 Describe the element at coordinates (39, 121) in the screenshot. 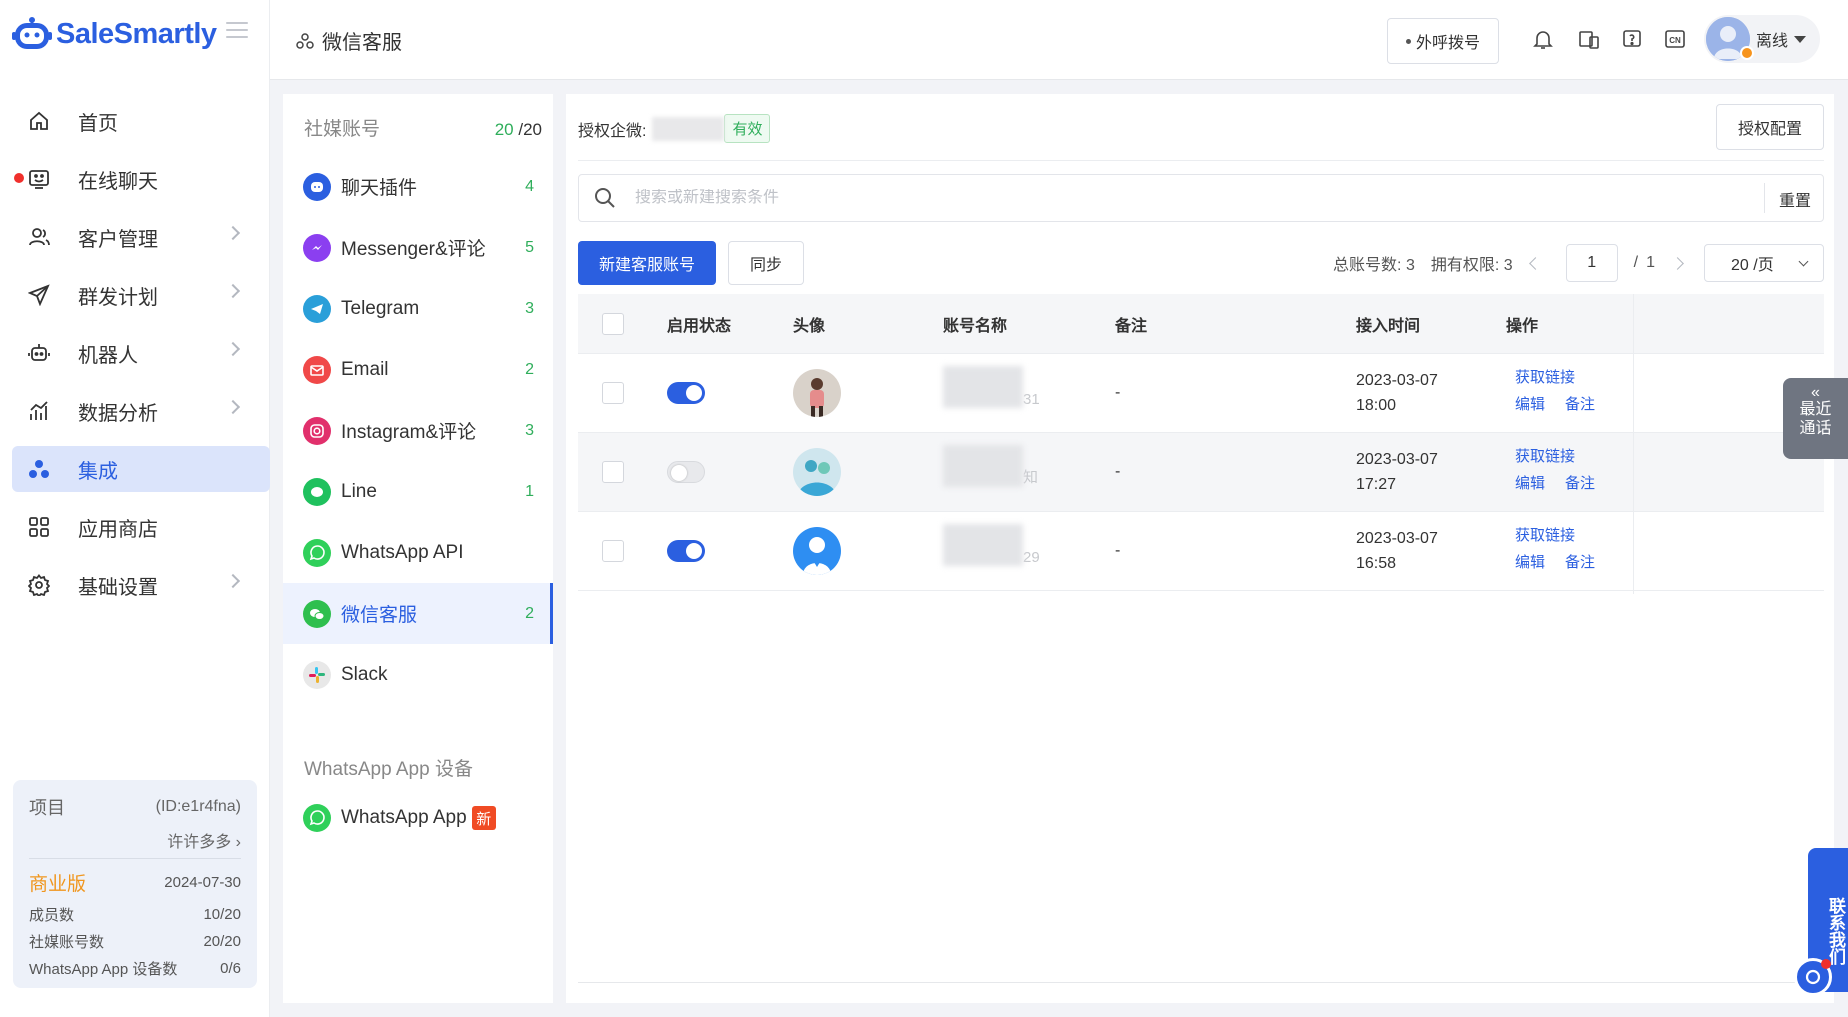

I see `home-icon` at that location.